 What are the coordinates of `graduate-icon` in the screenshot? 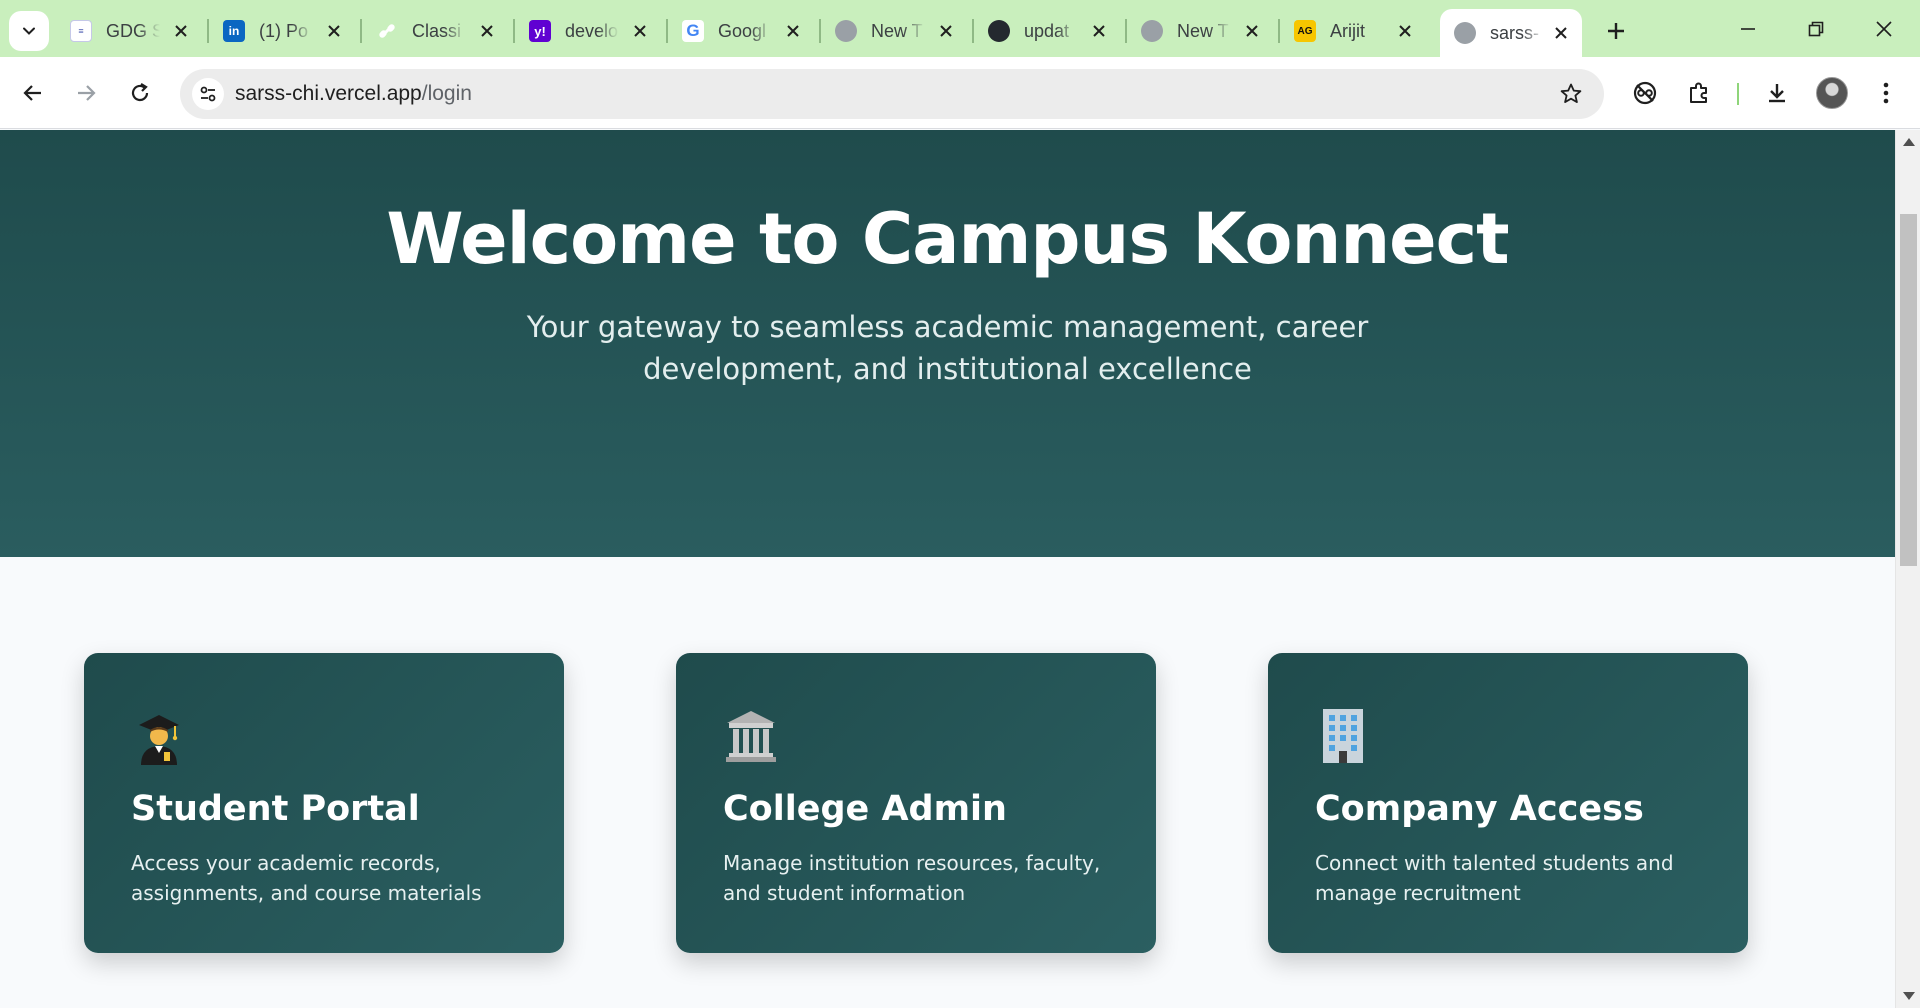 It's located at (159, 740).